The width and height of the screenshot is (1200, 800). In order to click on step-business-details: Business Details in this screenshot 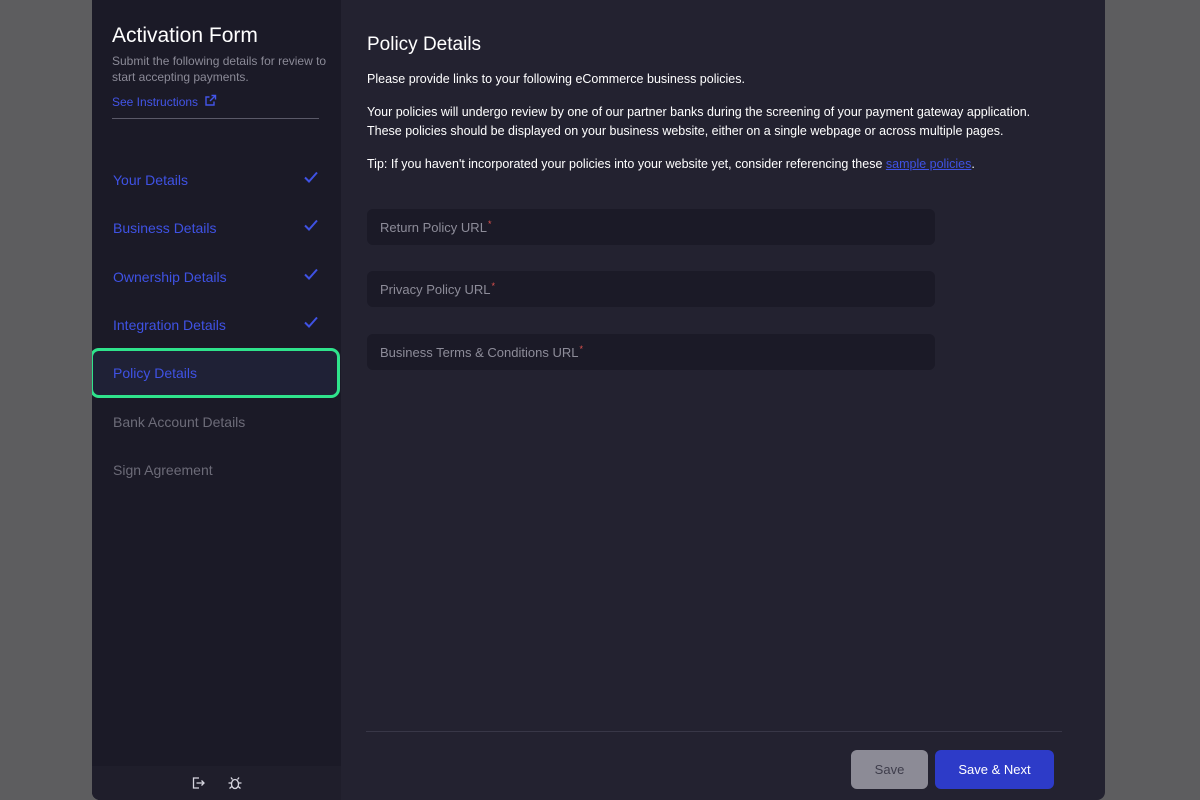, I will do `click(216, 228)`.